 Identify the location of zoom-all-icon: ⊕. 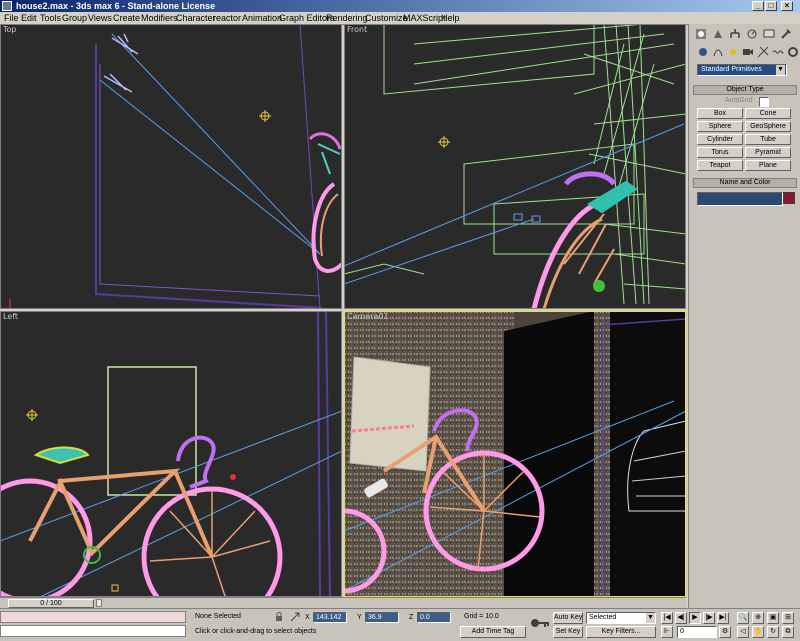
(758, 618).